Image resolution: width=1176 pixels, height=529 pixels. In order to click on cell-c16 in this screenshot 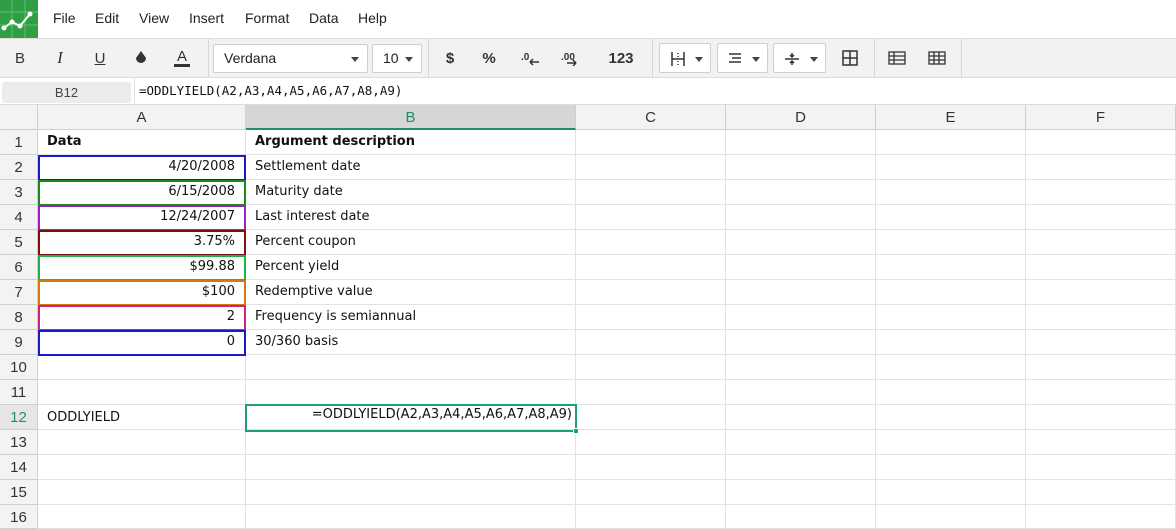, I will do `click(651, 517)`.